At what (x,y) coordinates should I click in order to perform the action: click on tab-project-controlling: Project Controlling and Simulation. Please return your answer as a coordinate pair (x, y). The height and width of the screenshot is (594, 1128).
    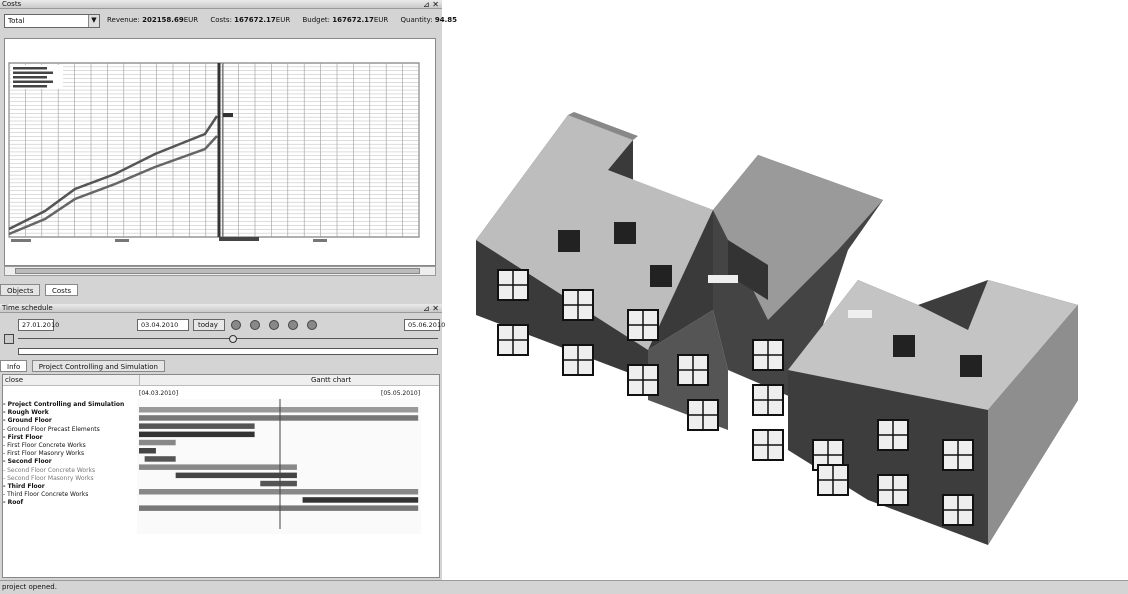
    Looking at the image, I should click on (98, 366).